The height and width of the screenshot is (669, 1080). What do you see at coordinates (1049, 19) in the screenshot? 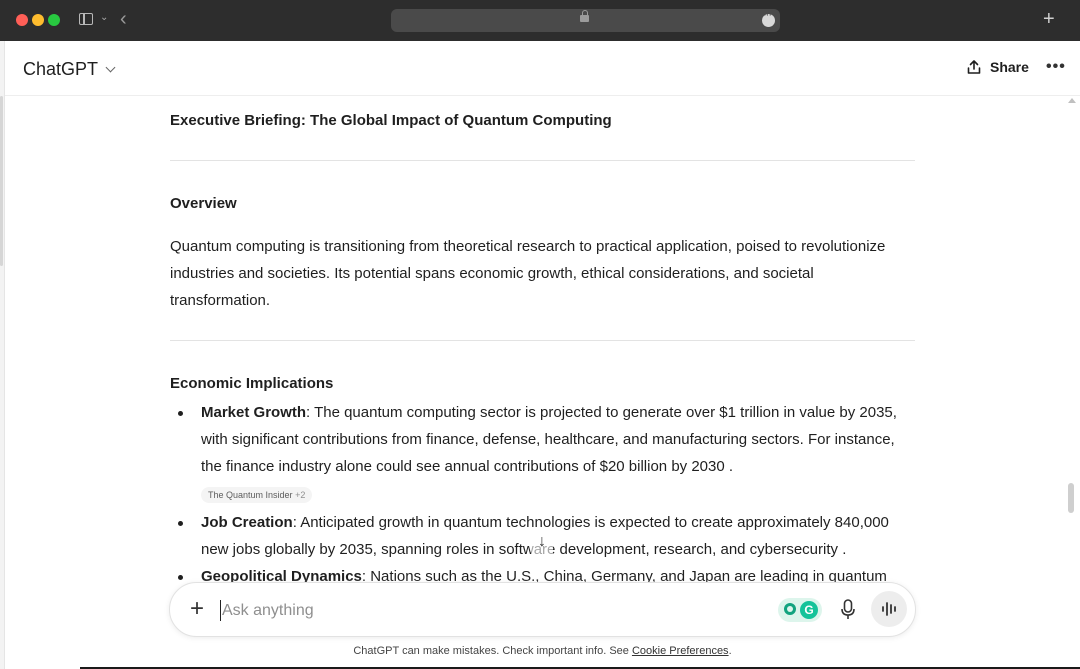
I see `new-tab-button: +` at bounding box center [1049, 19].